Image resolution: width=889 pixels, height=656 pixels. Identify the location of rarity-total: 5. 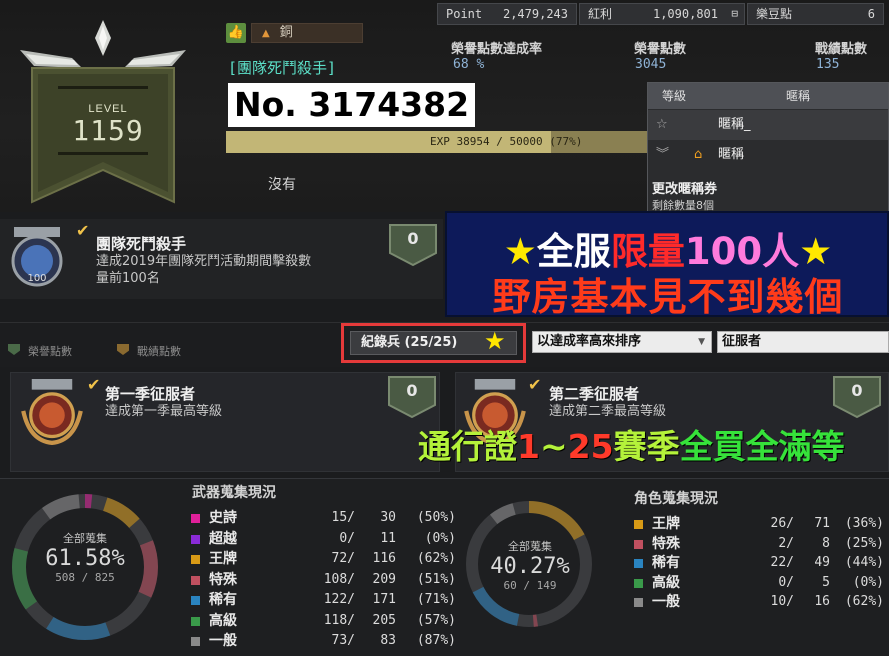
(826, 582).